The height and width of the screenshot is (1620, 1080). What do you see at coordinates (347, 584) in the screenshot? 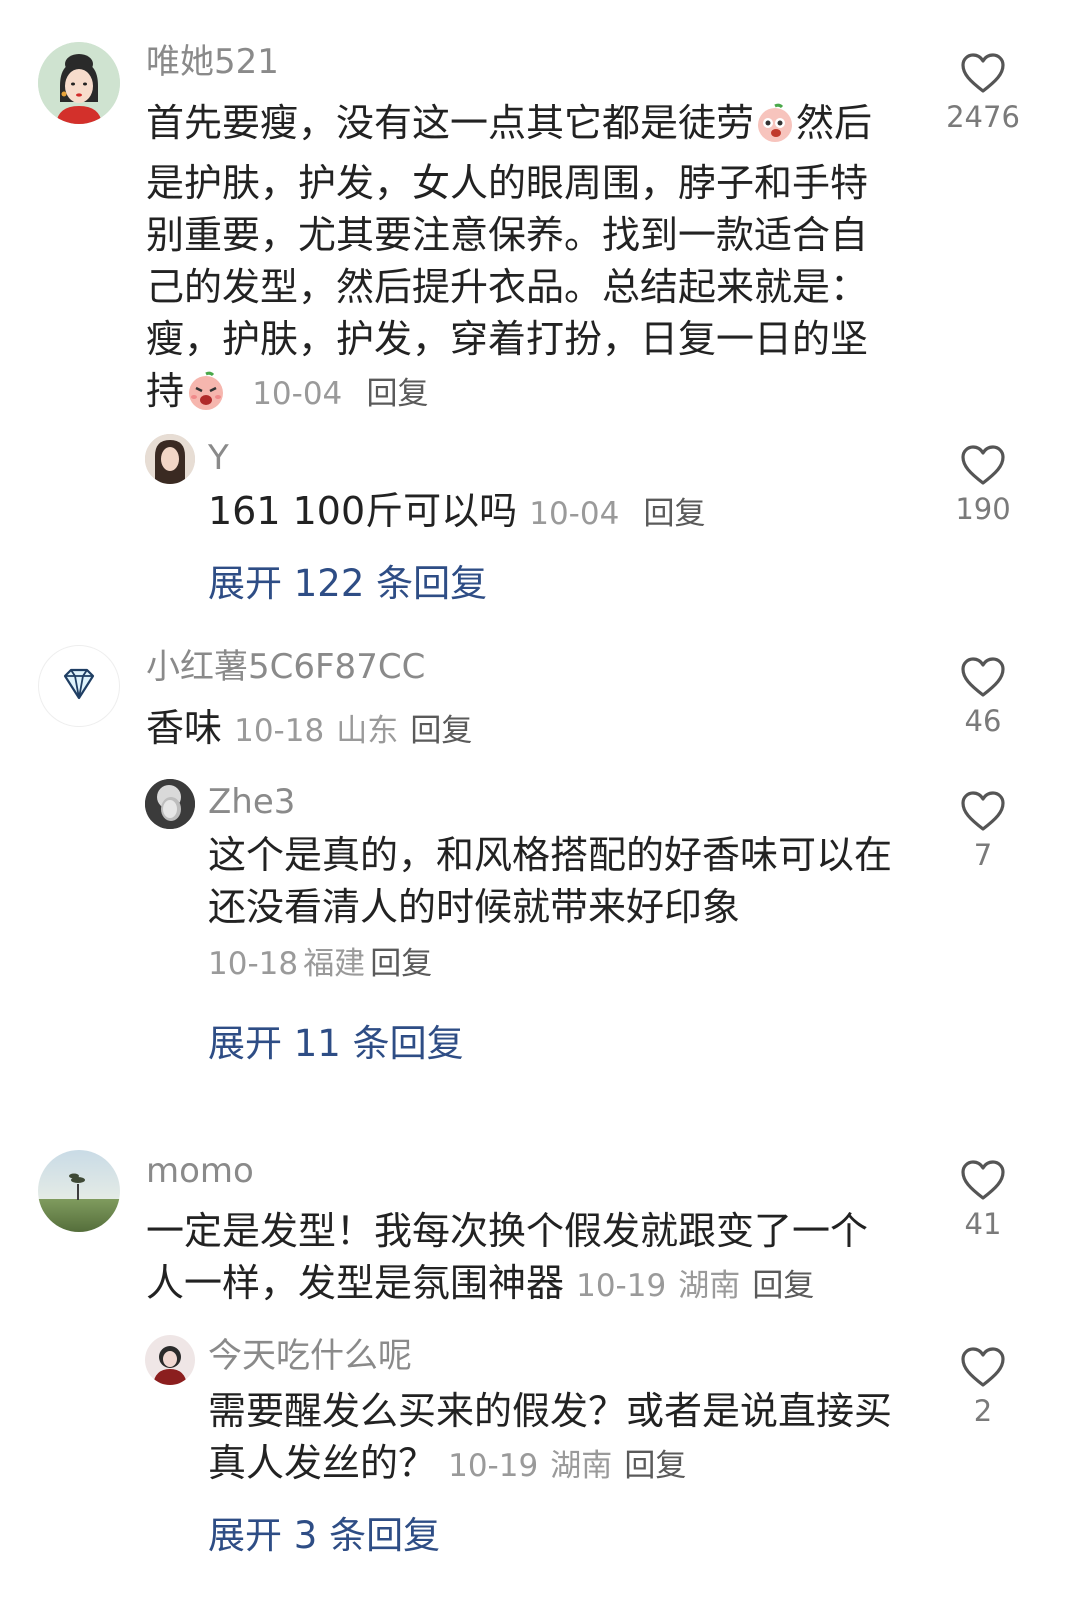
I see `expand-replies-link: 展开 122 条回复` at bounding box center [347, 584].